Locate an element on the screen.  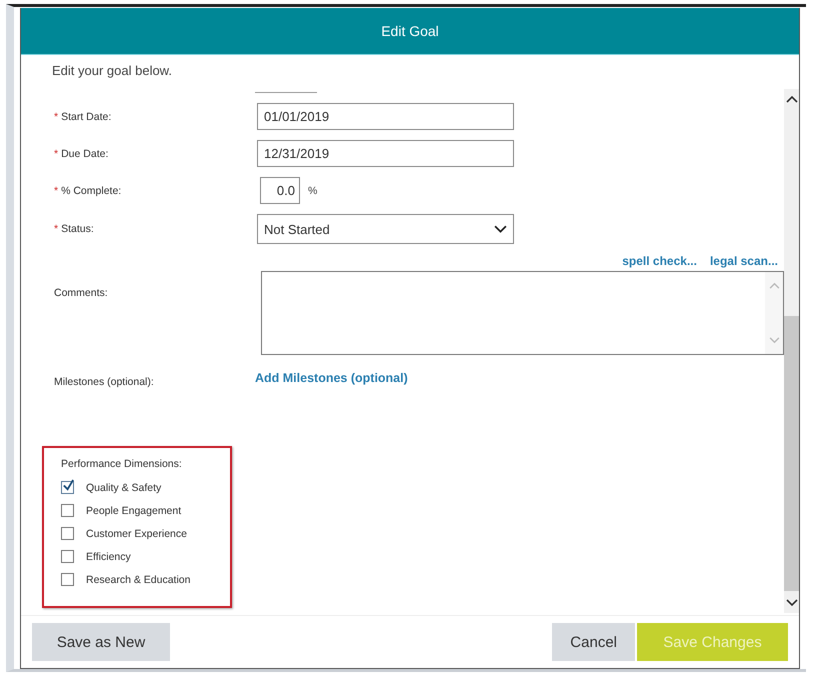
checkbox-label: People Engagement is located at coordinates (134, 510).